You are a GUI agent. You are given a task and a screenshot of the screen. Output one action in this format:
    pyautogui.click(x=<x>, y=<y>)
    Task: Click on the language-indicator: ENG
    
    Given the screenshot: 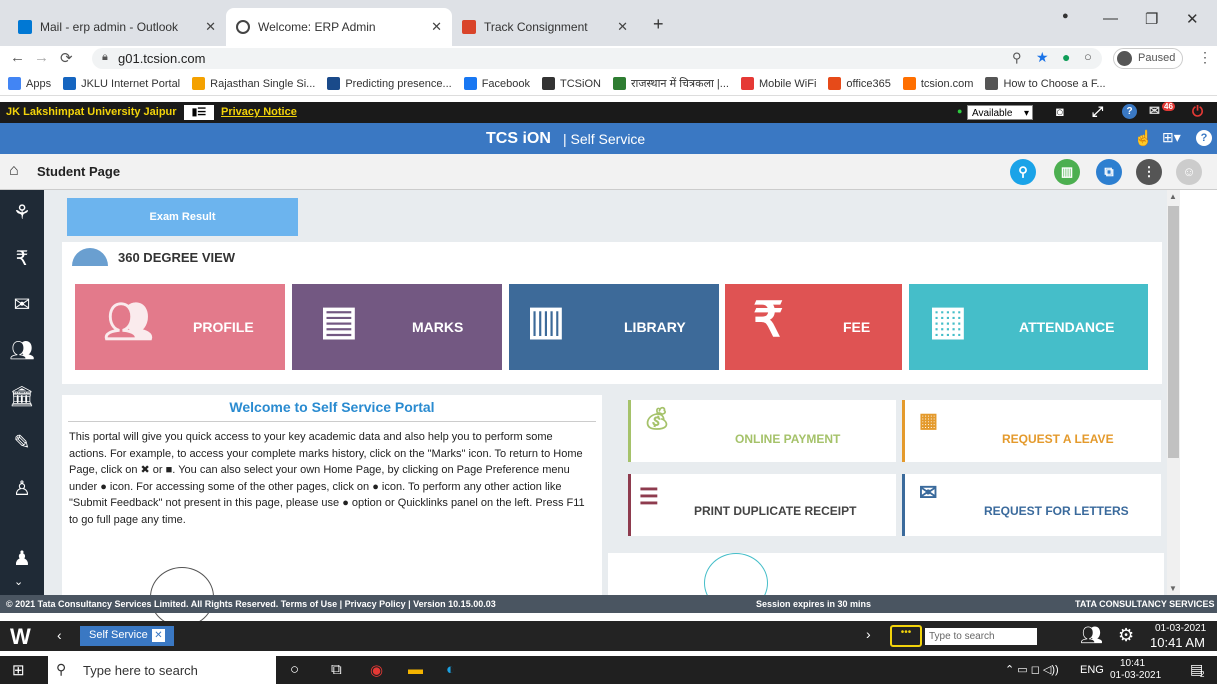 What is the action you would take?
    pyautogui.click(x=1092, y=670)
    